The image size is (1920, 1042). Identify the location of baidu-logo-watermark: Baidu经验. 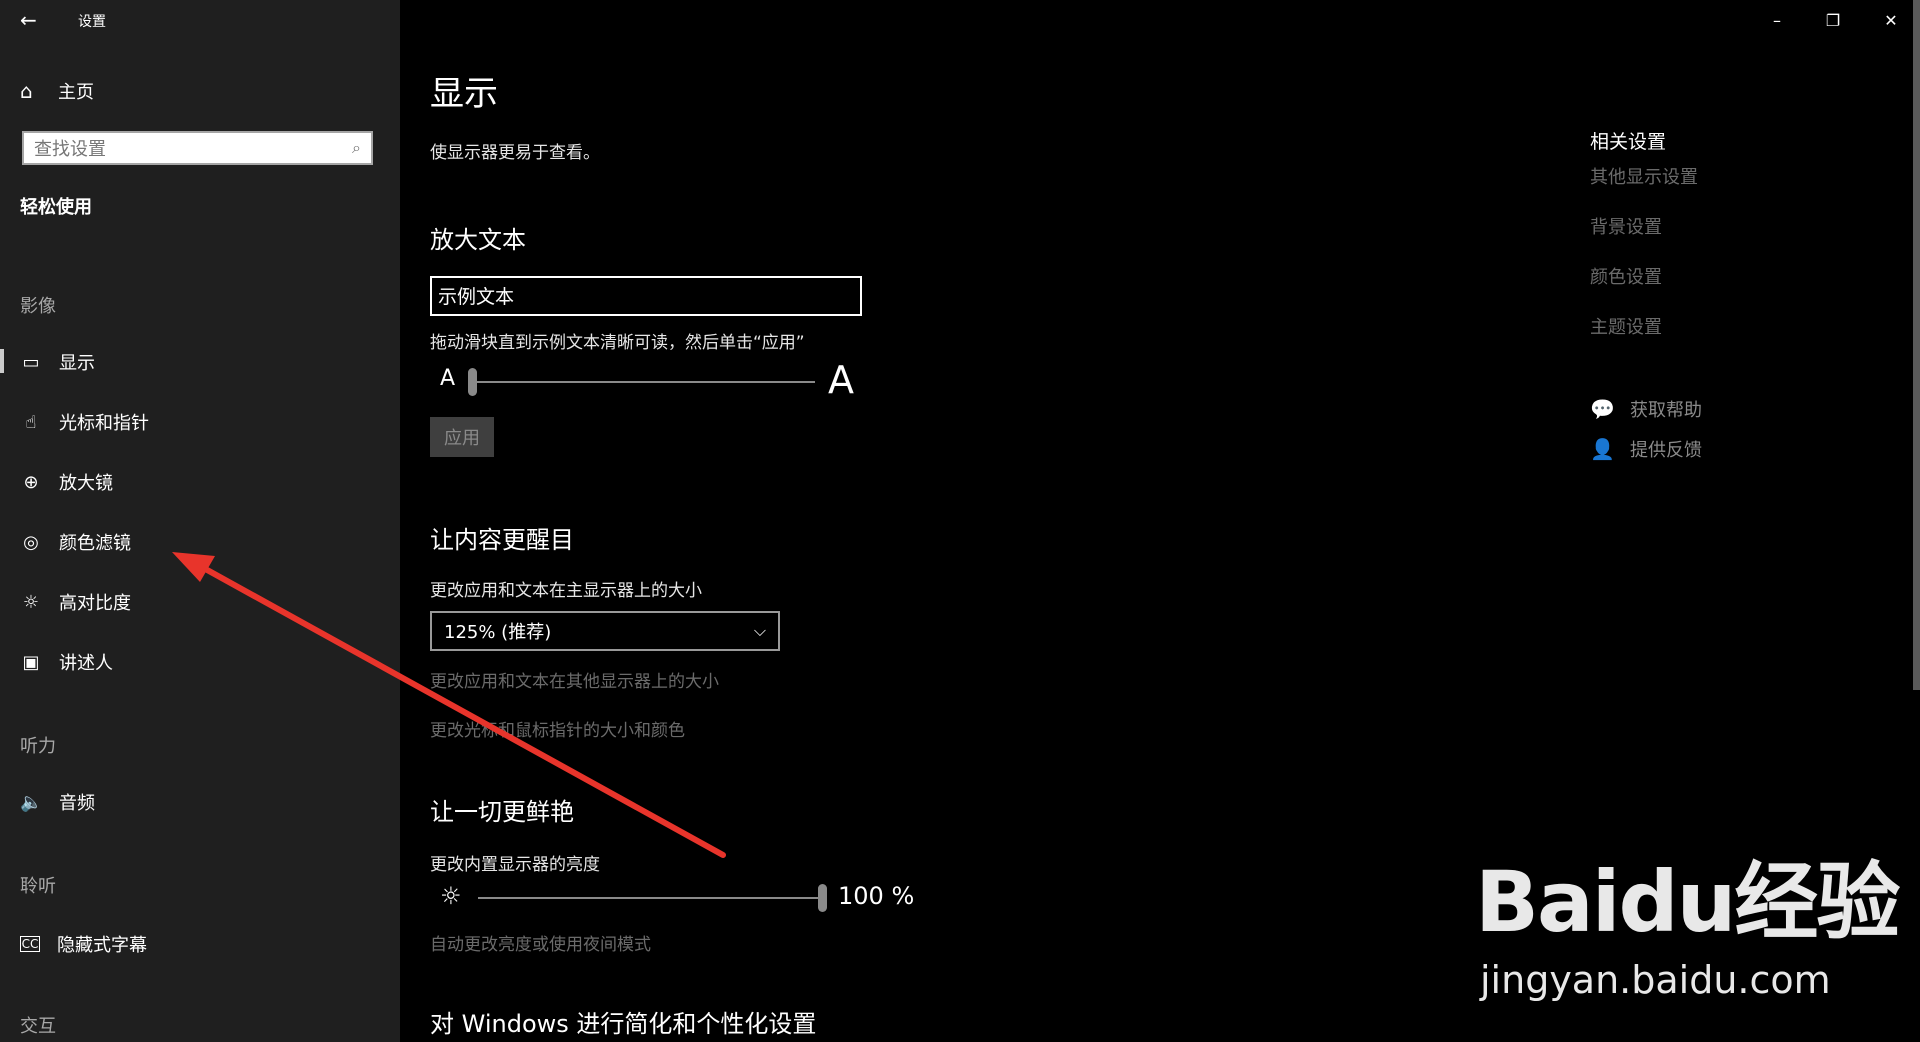
(1687, 902).